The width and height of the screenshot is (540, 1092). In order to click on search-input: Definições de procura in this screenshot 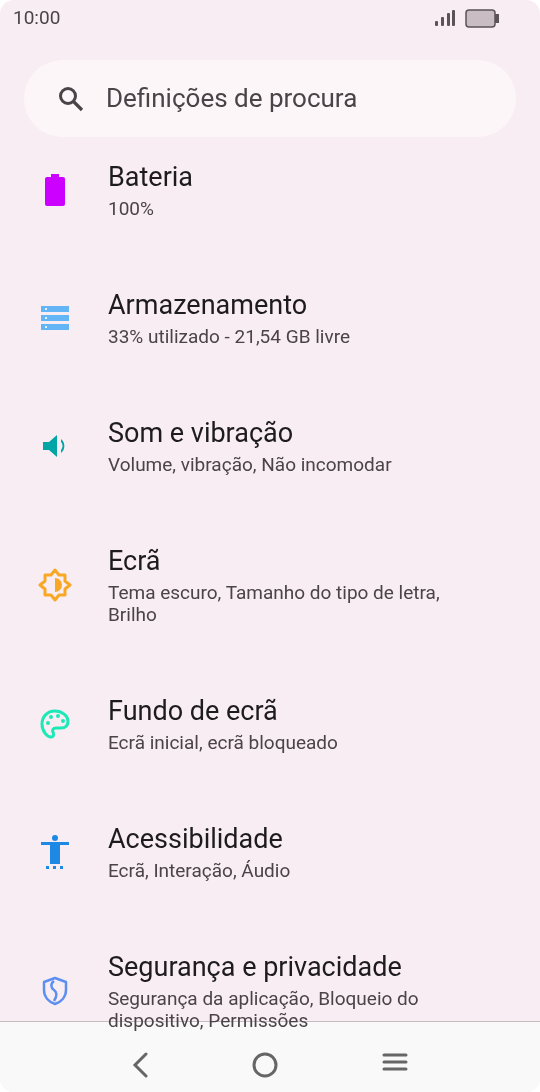, I will do `click(286, 98)`.